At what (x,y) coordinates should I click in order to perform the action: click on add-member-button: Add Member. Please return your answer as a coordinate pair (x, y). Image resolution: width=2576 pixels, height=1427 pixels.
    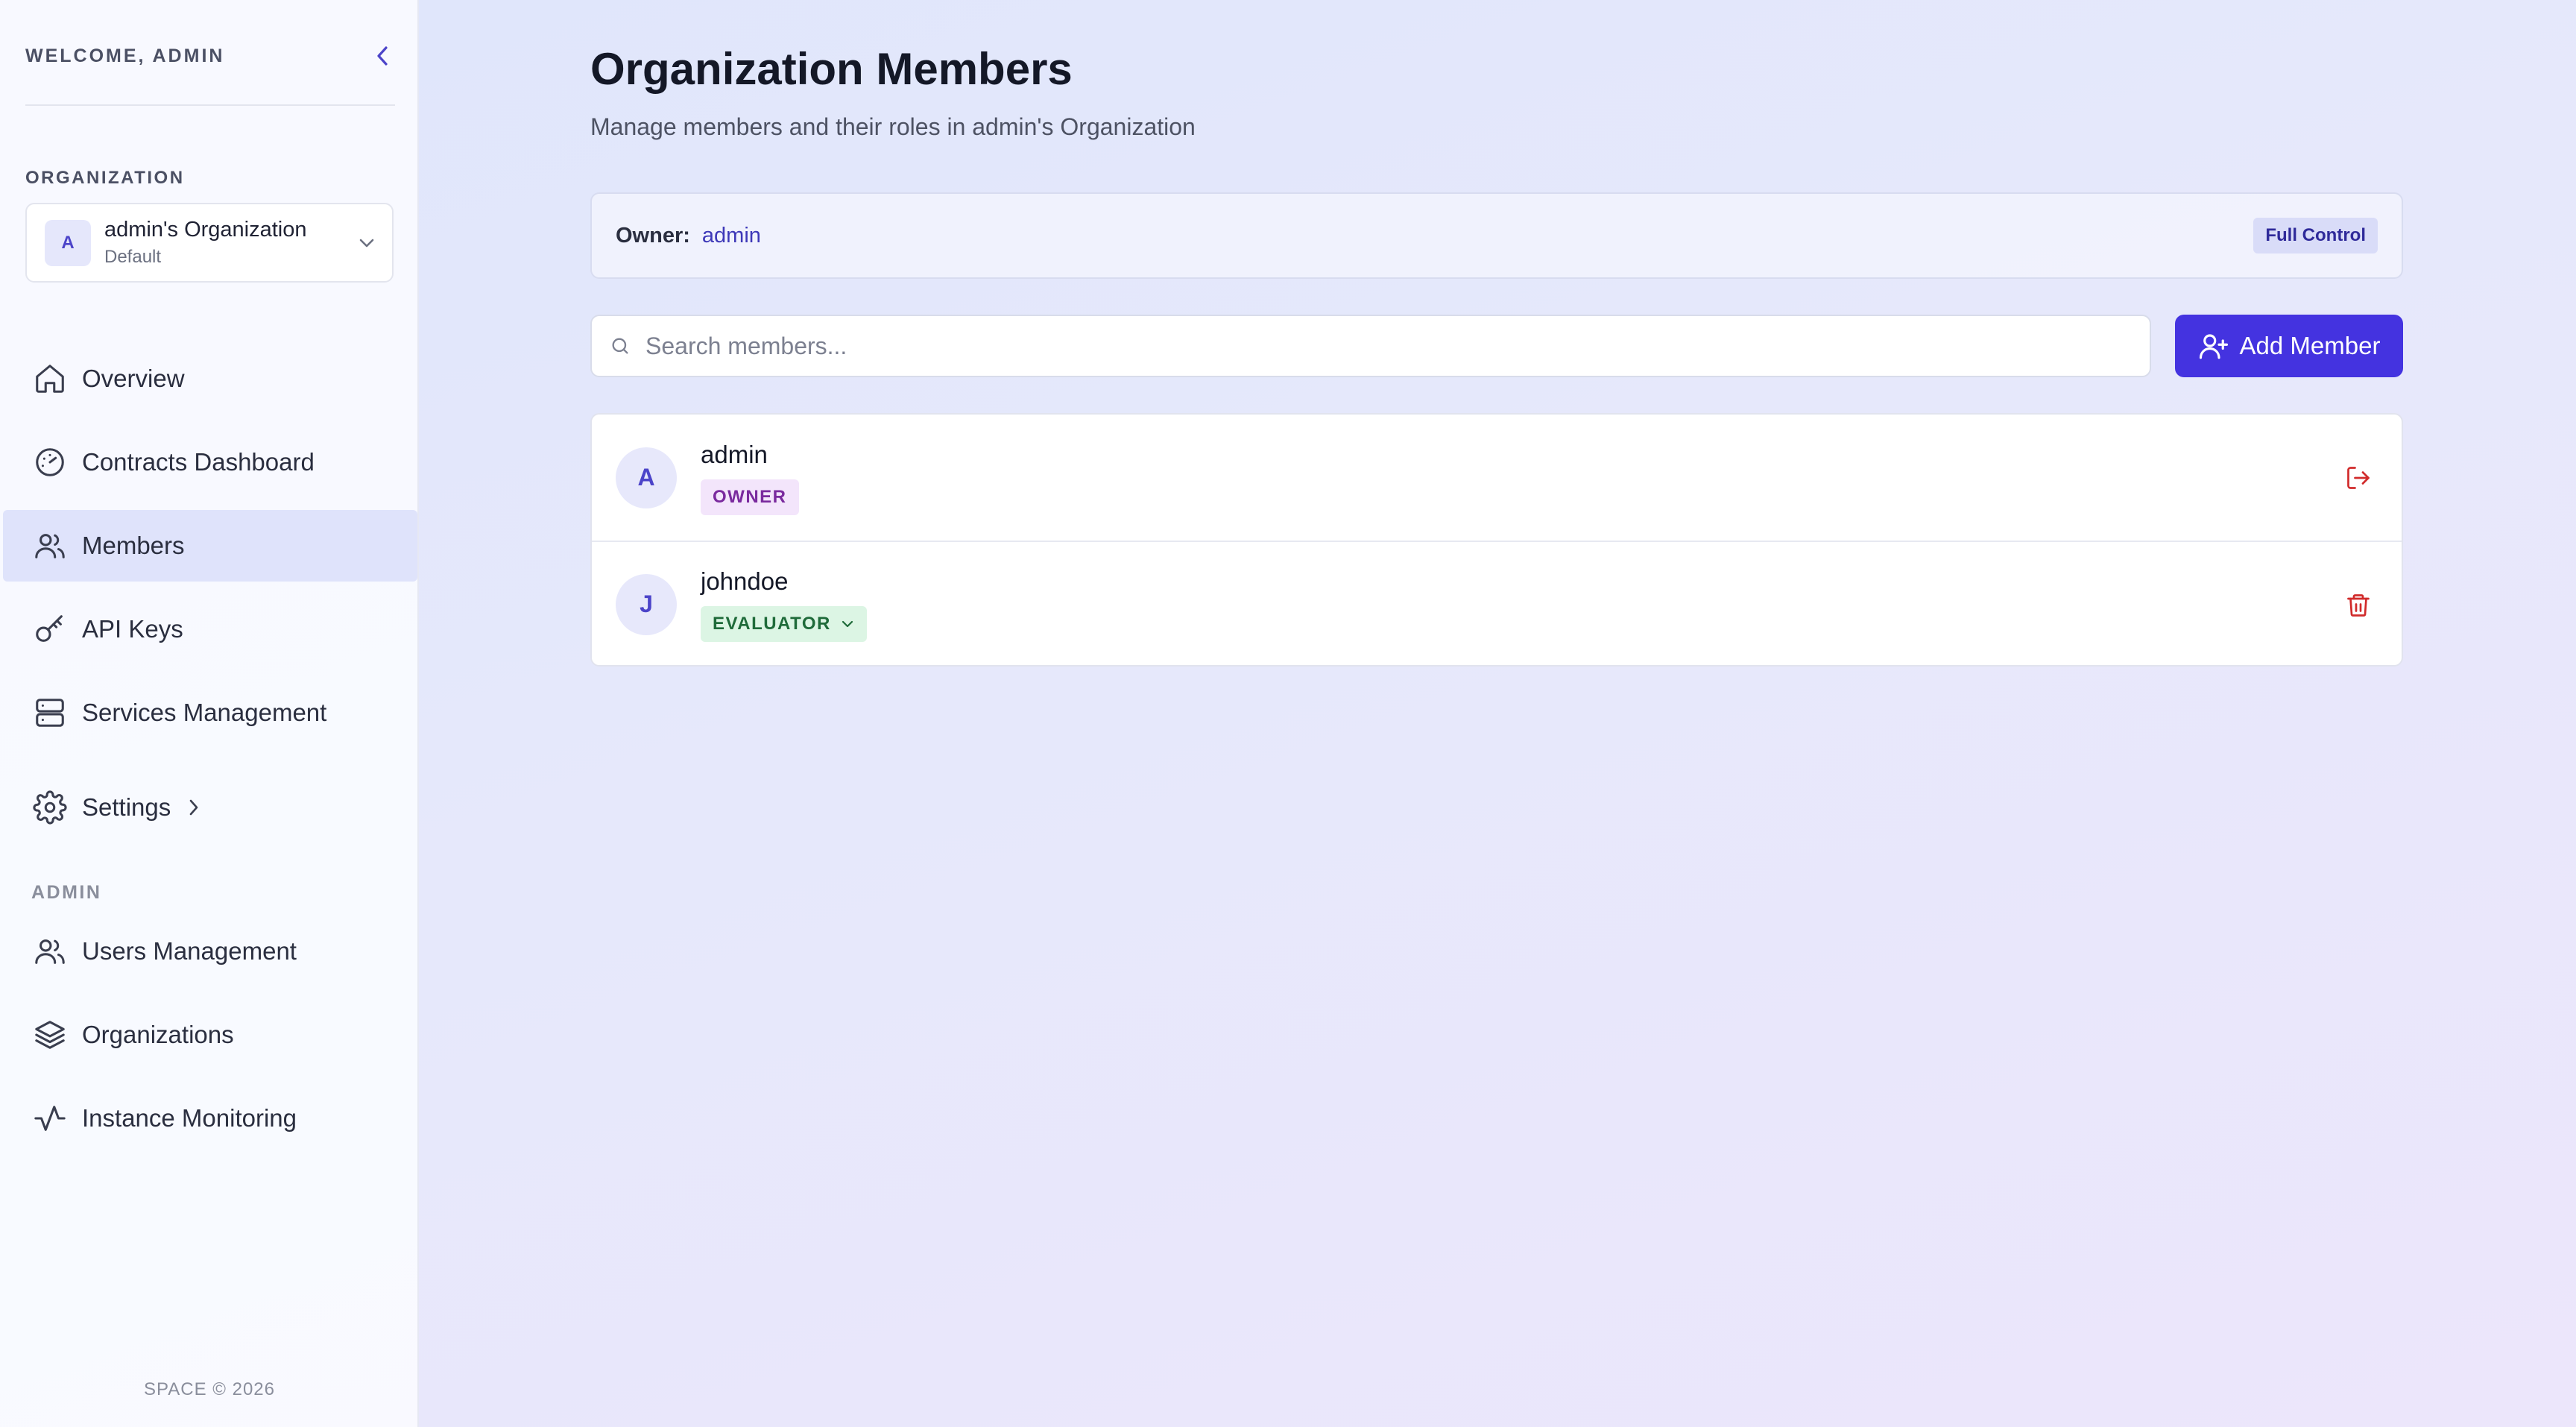
    Looking at the image, I should click on (2289, 346).